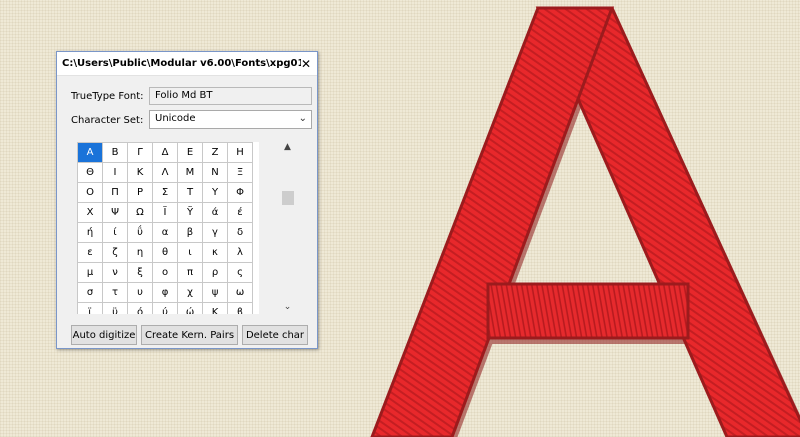 This screenshot has height=437, width=800. I want to click on character-cell: Ω, so click(140, 212).